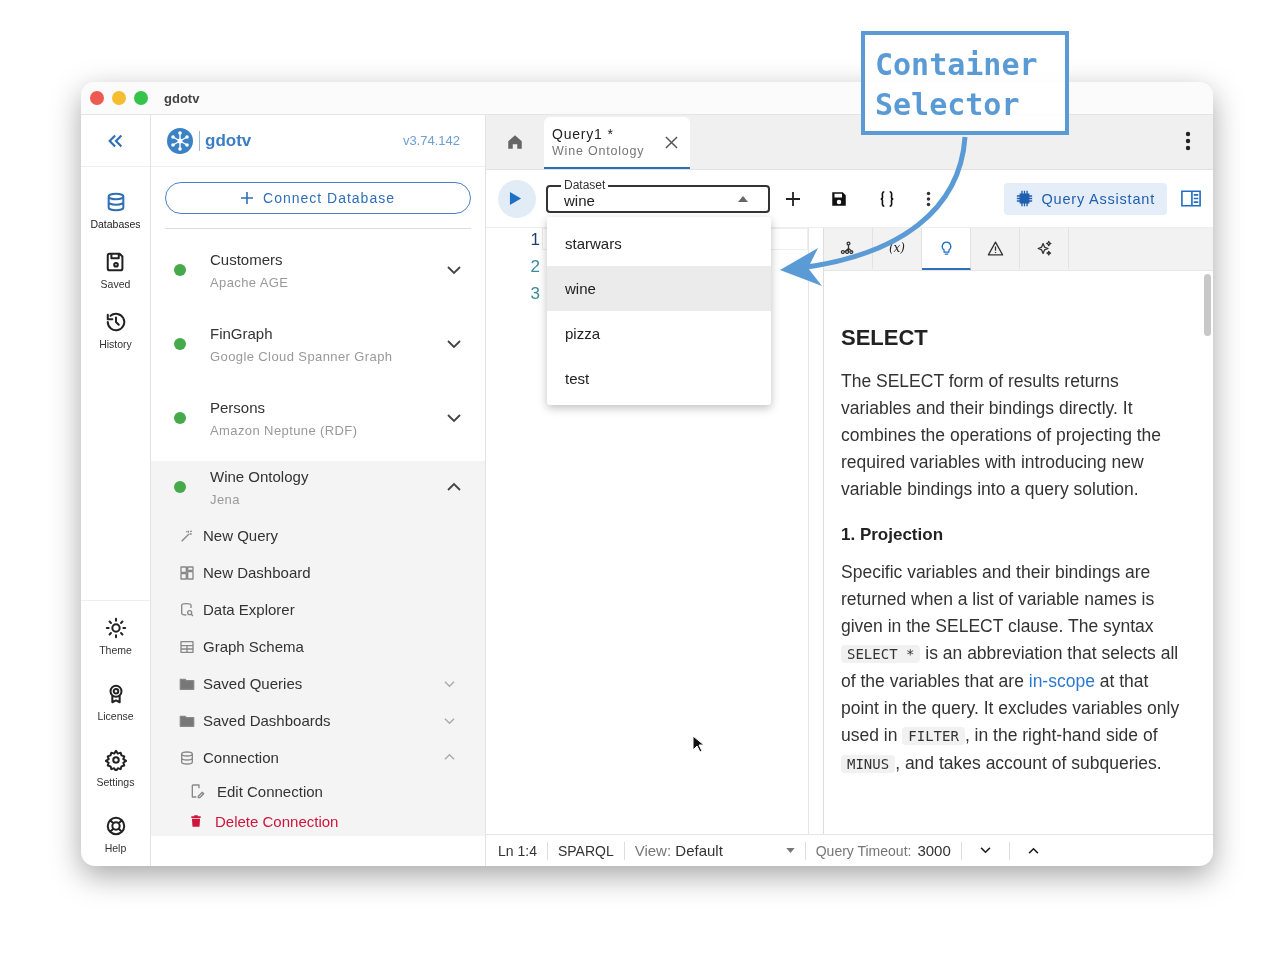 The width and height of the screenshot is (1280, 960). What do you see at coordinates (318, 487) in the screenshot?
I see `database-entry: Wine Ontology Jena` at bounding box center [318, 487].